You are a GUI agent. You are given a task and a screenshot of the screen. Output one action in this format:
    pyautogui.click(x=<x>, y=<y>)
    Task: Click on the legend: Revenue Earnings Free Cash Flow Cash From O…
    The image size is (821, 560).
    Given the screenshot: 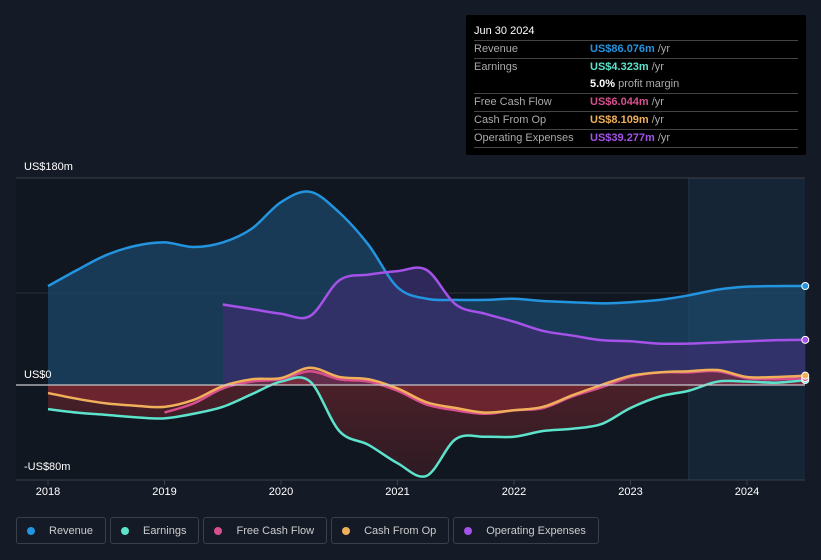 What is the action you would take?
    pyautogui.click(x=307, y=530)
    